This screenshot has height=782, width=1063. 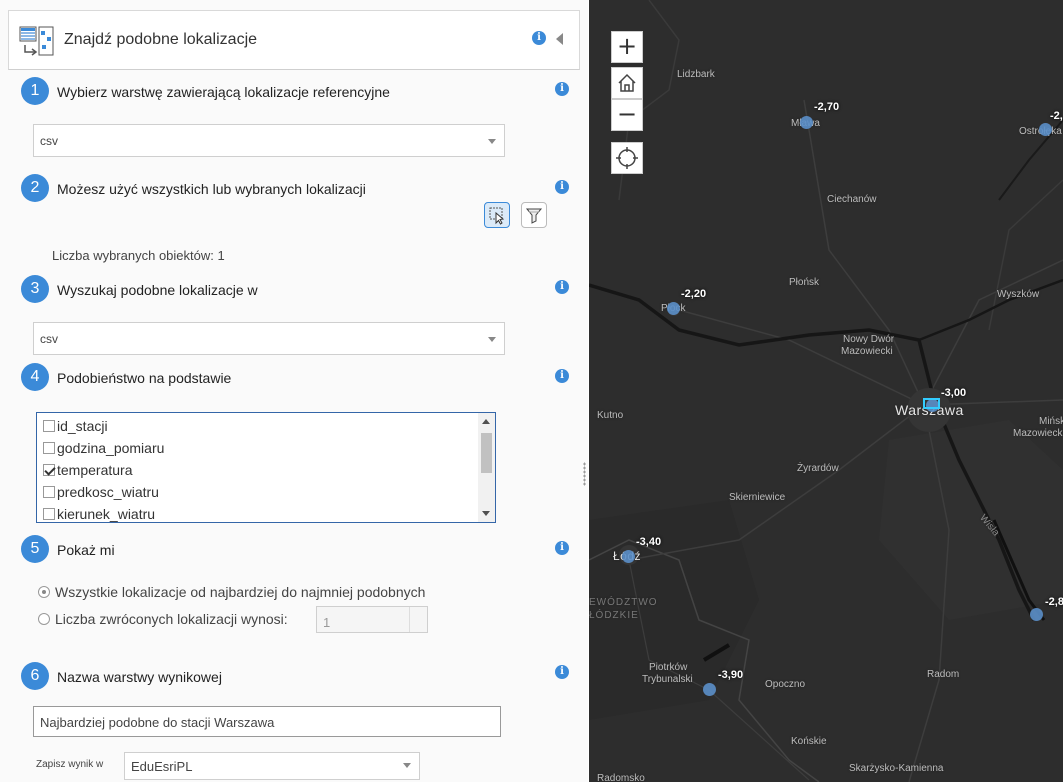 What do you see at coordinates (294, 40) in the screenshot?
I see `panel-header: Znajdź podobne lokalizacje i` at bounding box center [294, 40].